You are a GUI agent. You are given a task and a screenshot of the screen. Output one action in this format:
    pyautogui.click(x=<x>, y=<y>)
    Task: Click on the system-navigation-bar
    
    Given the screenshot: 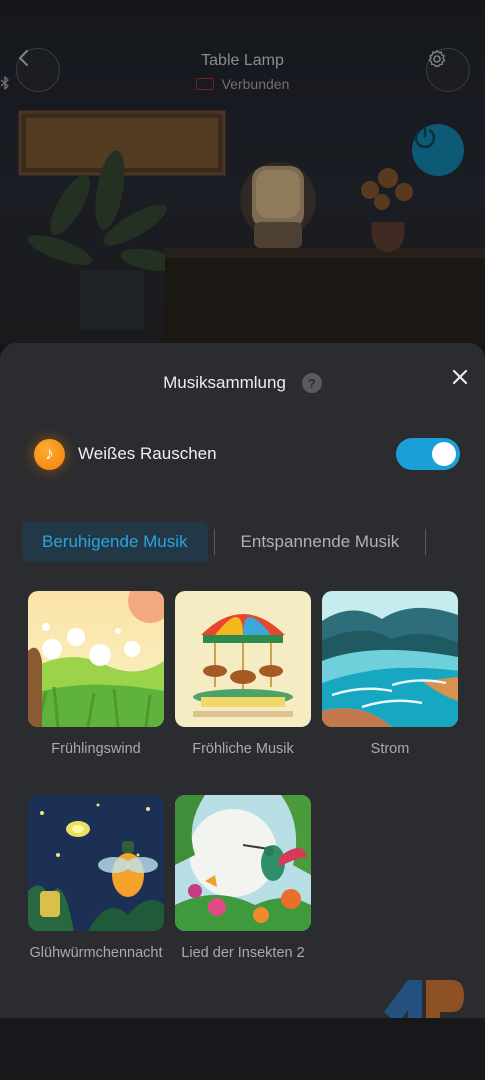 What is the action you would take?
    pyautogui.click(x=242, y=1049)
    